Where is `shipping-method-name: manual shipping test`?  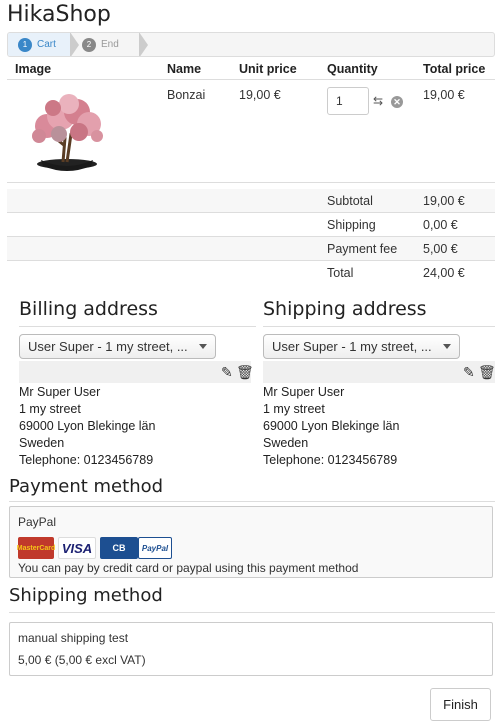 shipping-method-name: manual shipping test is located at coordinates (73, 638).